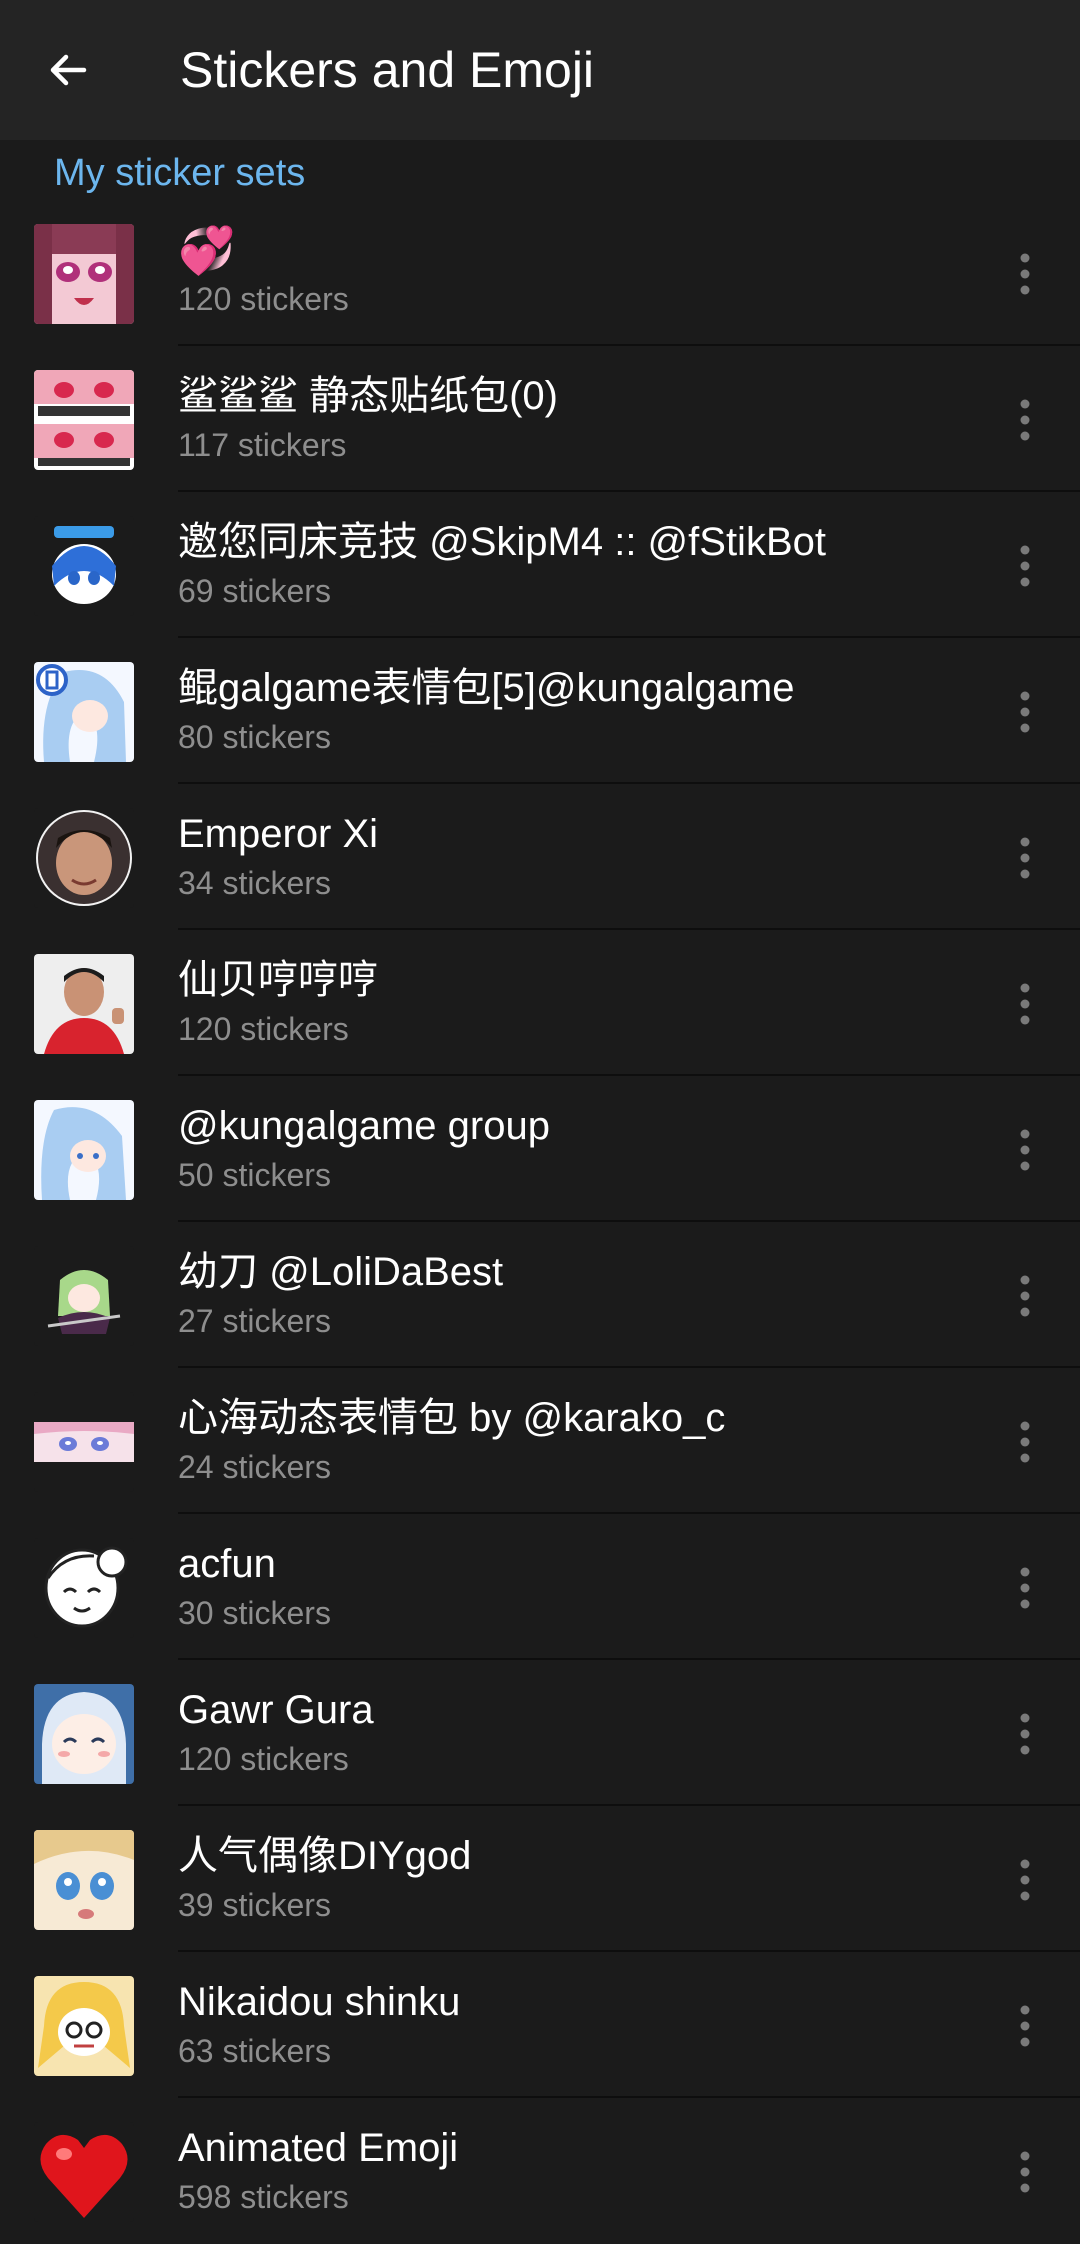  What do you see at coordinates (180, 173) in the screenshot?
I see `section-header-my-sticker-sets: My sticker sets` at bounding box center [180, 173].